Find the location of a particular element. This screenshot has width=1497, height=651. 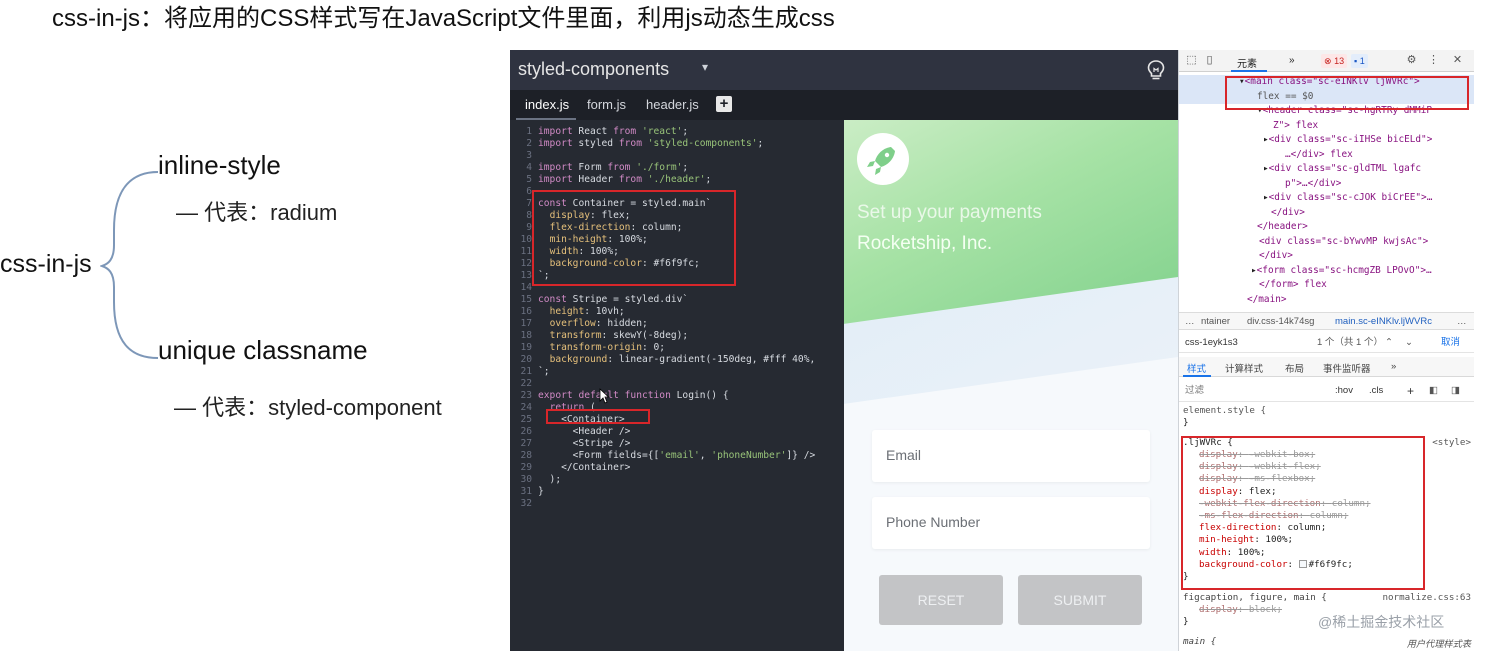

add-file-button: + is located at coordinates (724, 104).